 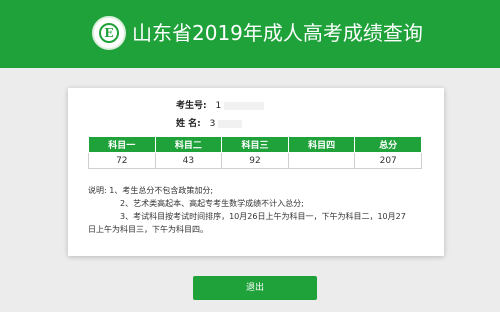 I want to click on candidate-name-value: 3, so click(x=212, y=124).